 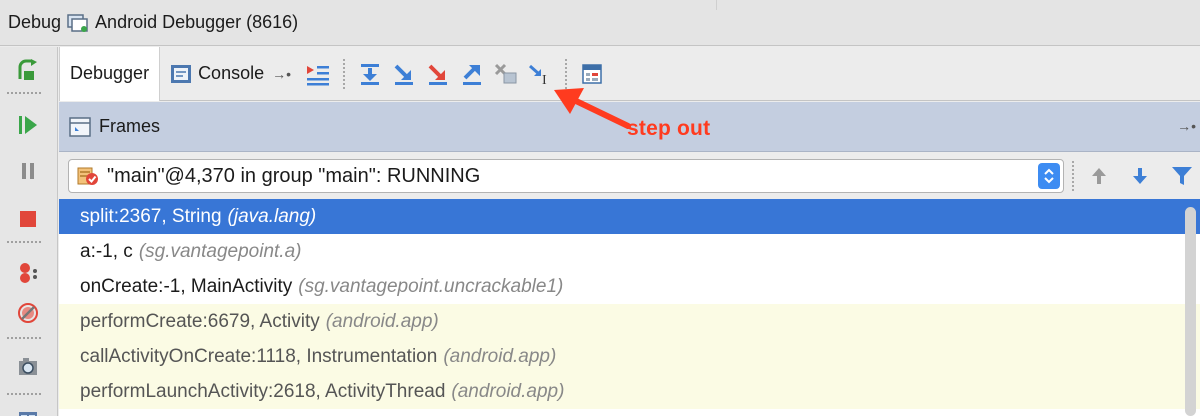 I want to click on camera-icon, so click(x=28, y=367).